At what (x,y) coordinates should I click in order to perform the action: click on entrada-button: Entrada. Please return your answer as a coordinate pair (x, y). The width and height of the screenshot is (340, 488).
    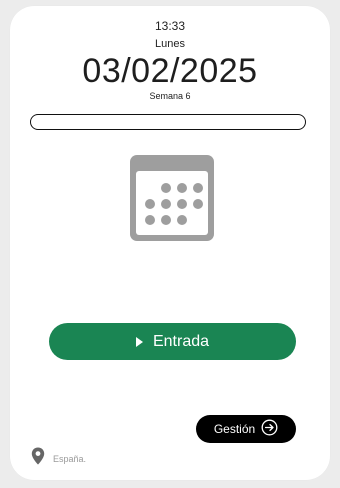
    Looking at the image, I should click on (172, 341).